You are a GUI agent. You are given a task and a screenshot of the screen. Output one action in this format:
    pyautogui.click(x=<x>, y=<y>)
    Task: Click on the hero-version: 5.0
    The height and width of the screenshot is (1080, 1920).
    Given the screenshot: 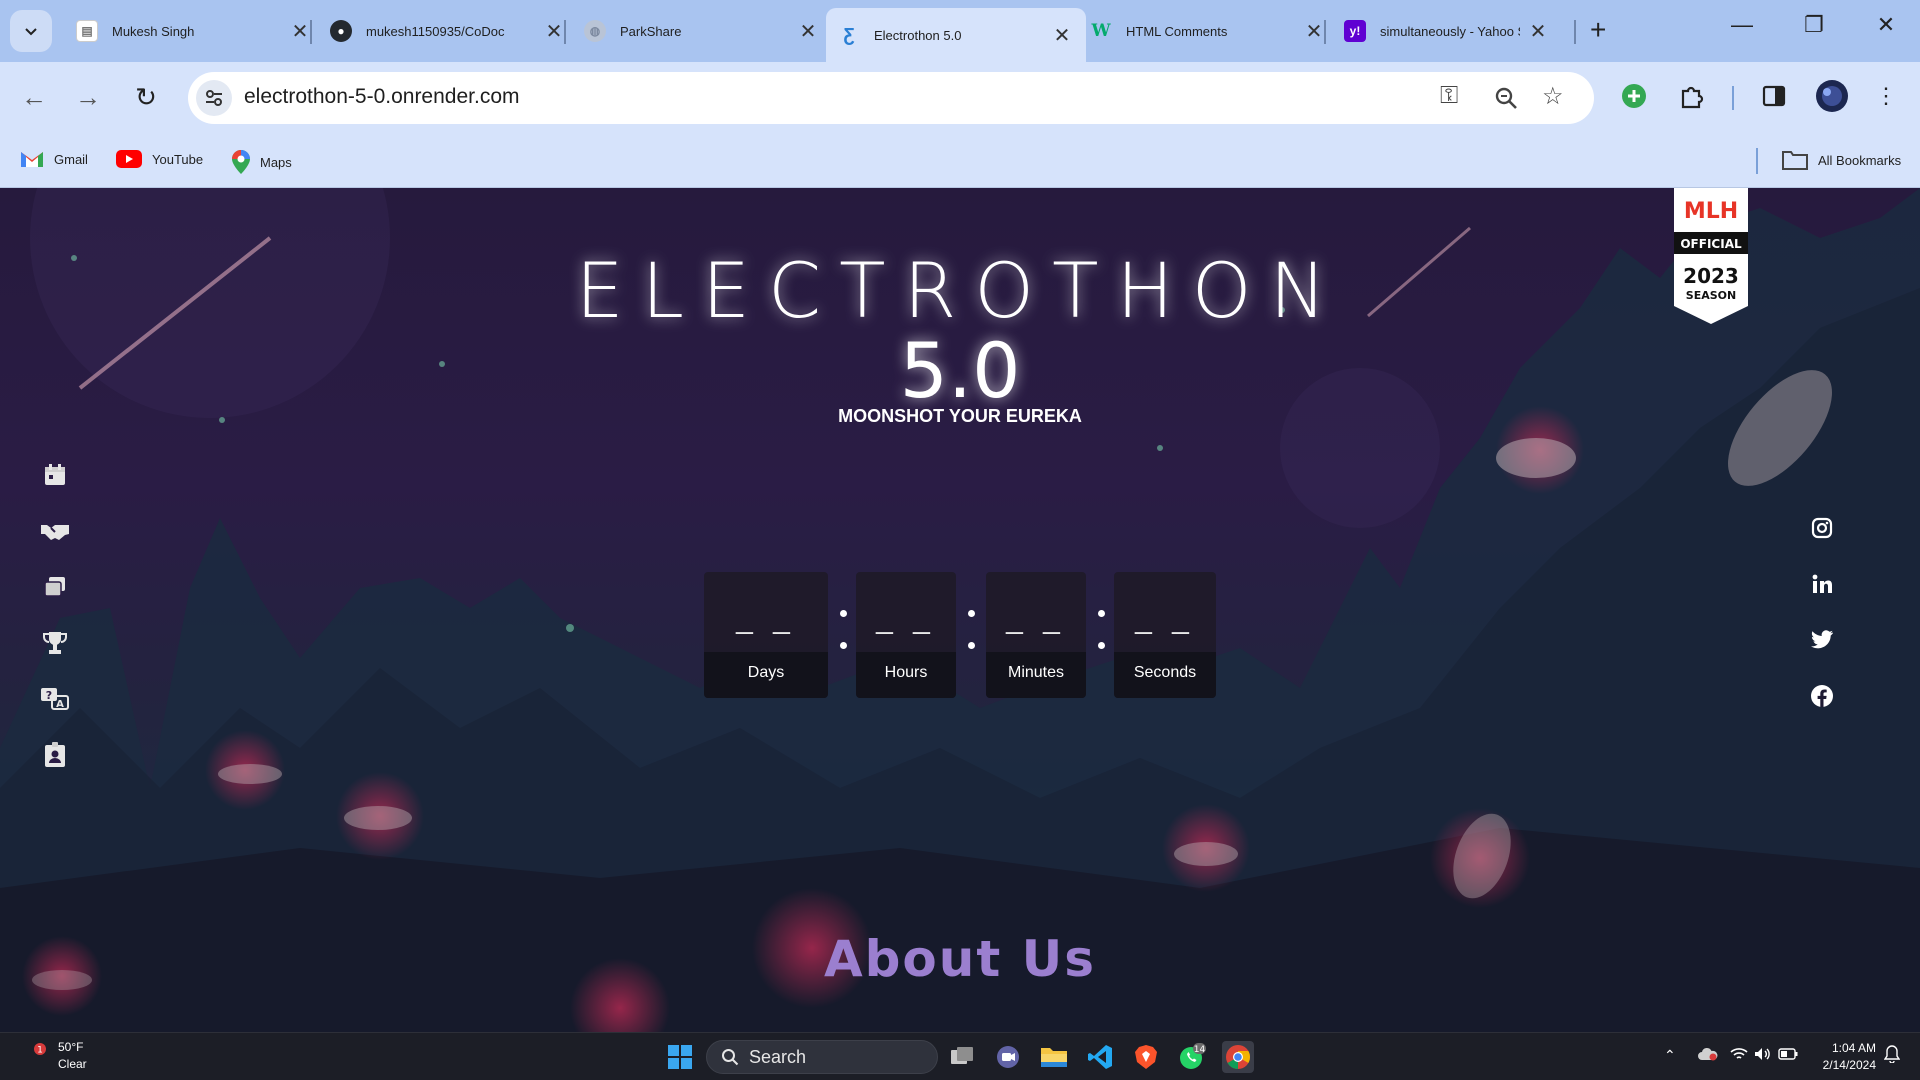 What is the action you would take?
    pyautogui.click(x=960, y=370)
    